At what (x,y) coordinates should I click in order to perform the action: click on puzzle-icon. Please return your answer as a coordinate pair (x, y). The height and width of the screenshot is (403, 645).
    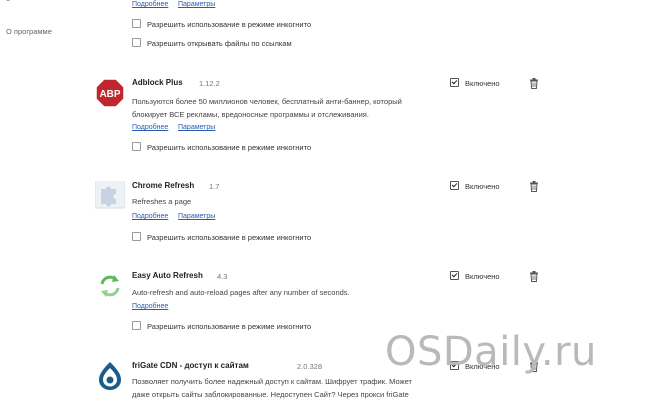
    Looking at the image, I should click on (110, 195).